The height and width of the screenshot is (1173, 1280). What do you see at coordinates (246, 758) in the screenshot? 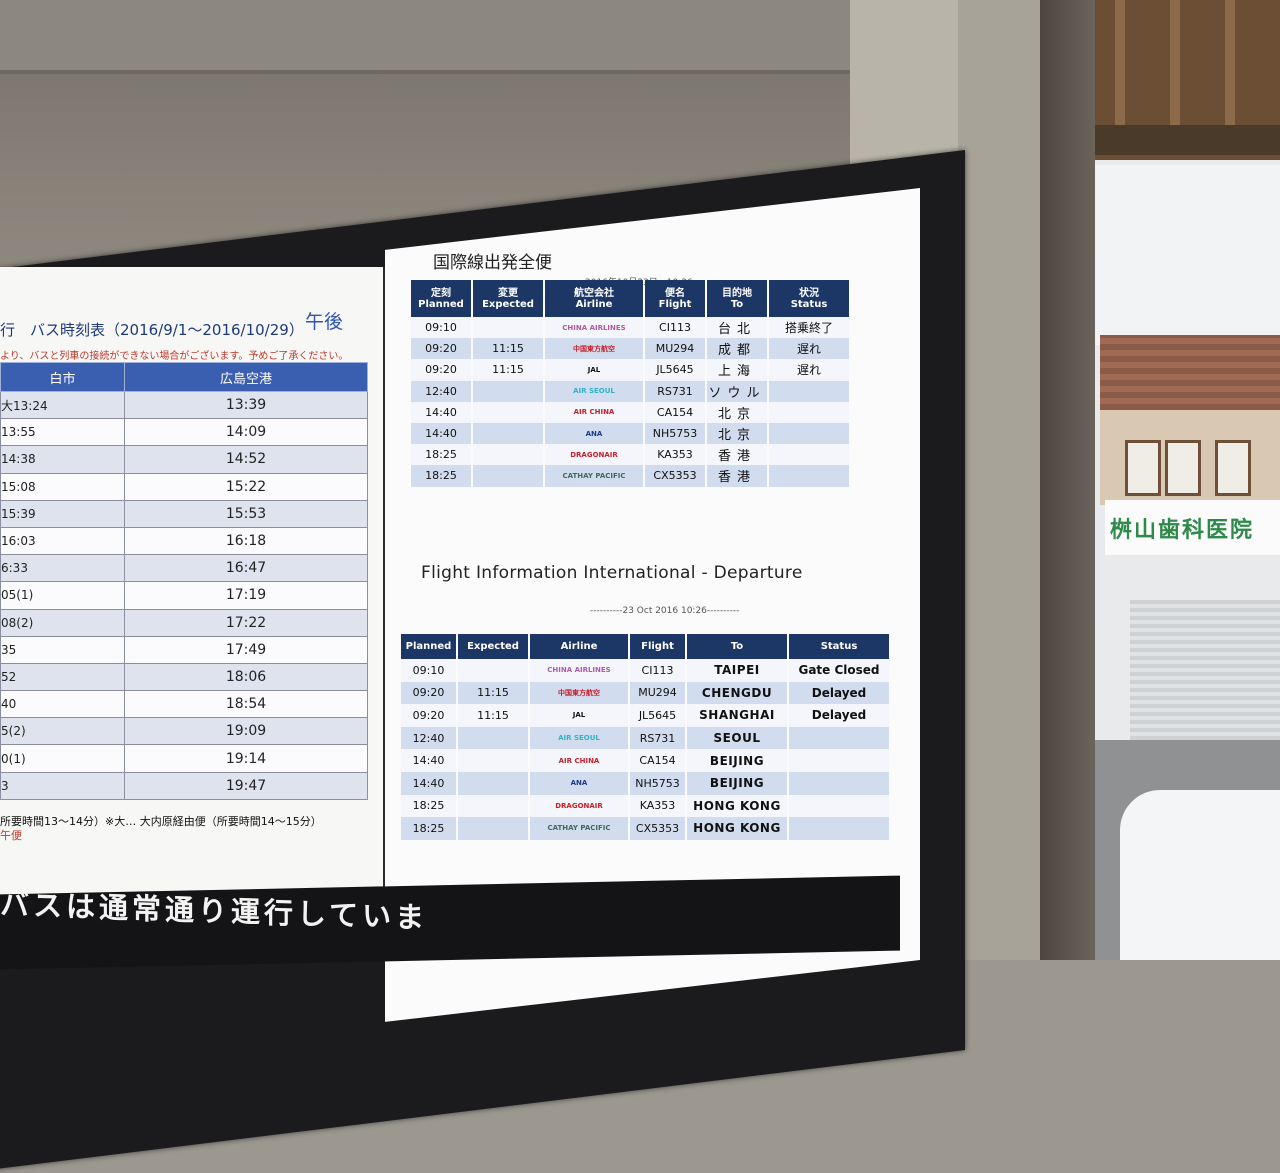
I see `bus-arrival-time: 19:14` at bounding box center [246, 758].